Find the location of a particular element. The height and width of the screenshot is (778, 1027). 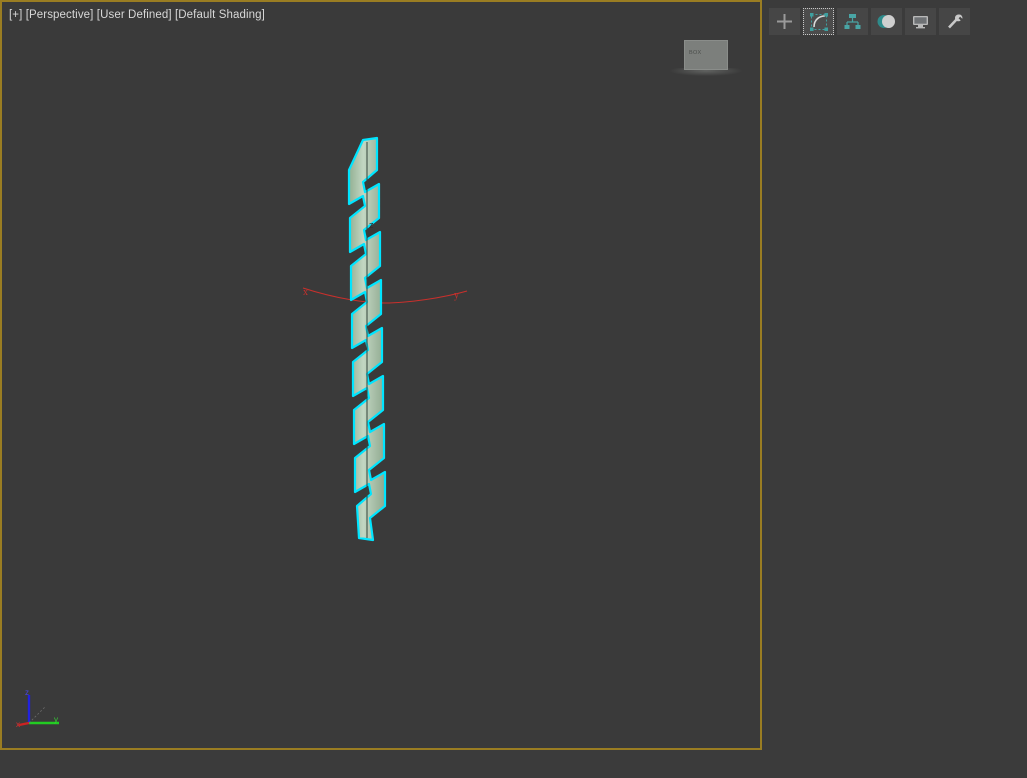

modify-tab is located at coordinates (818, 21).